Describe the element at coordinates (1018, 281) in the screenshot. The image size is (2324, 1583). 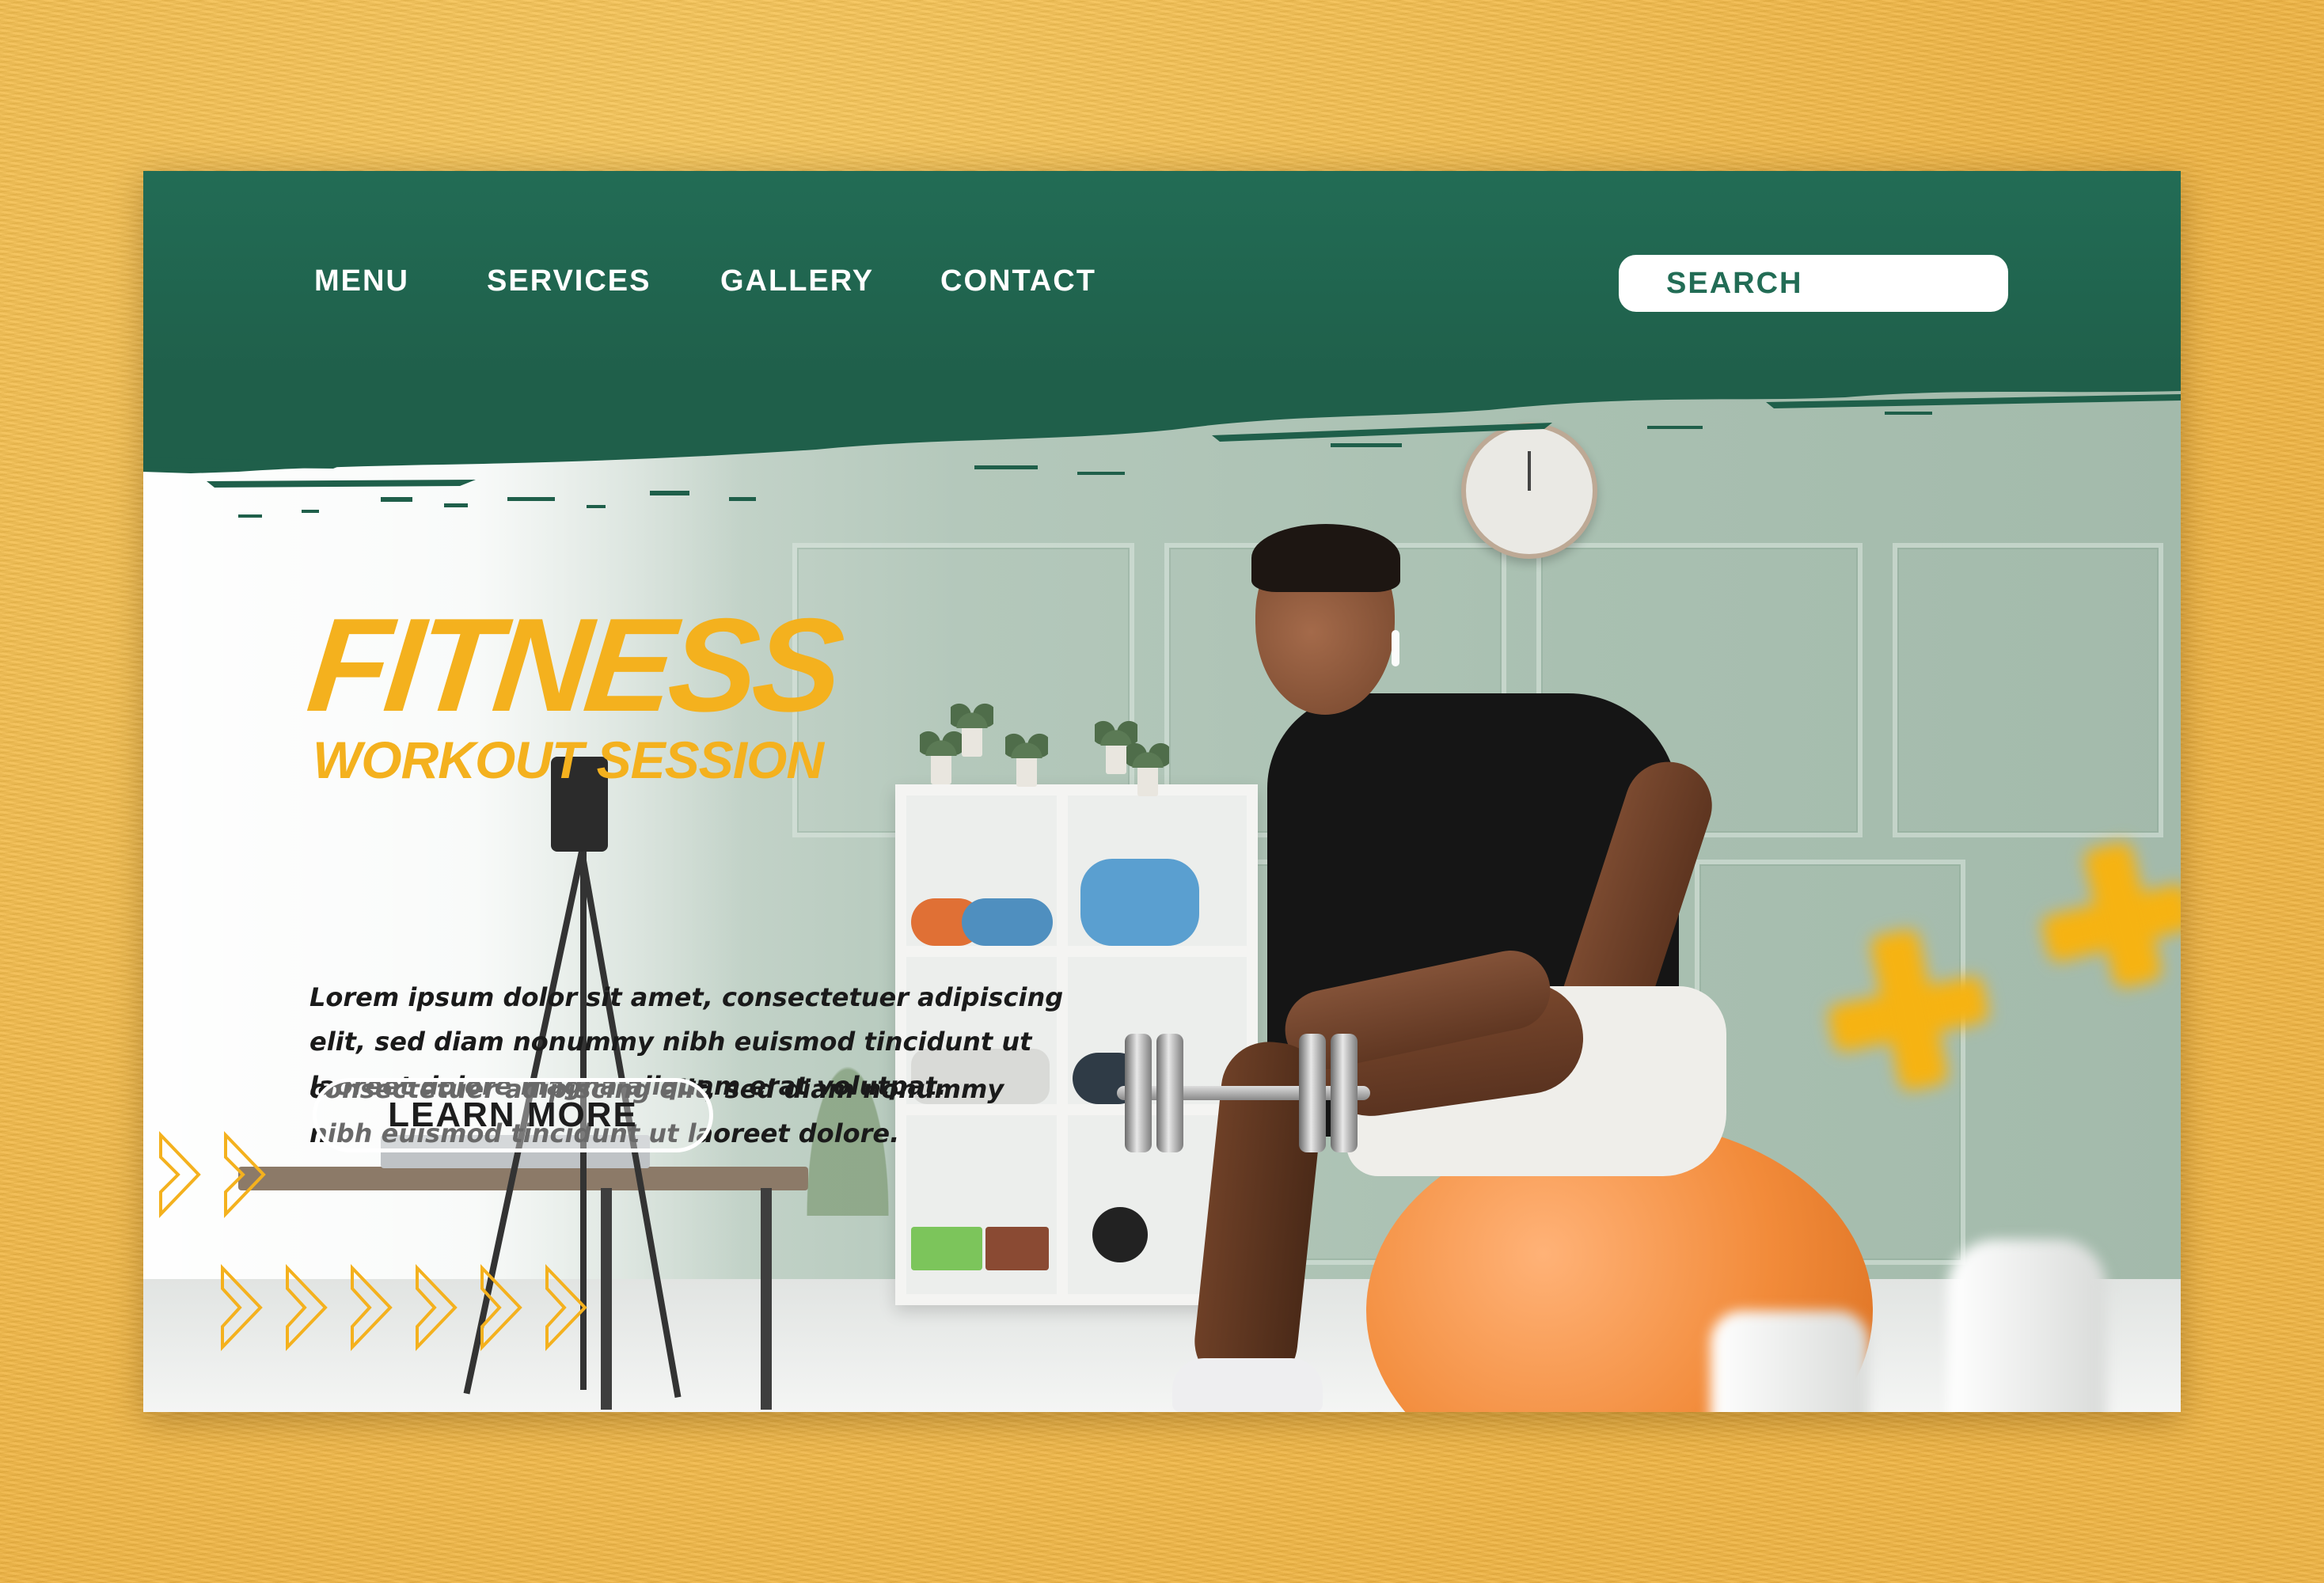
I see `nav-contact: CONTACT` at that location.